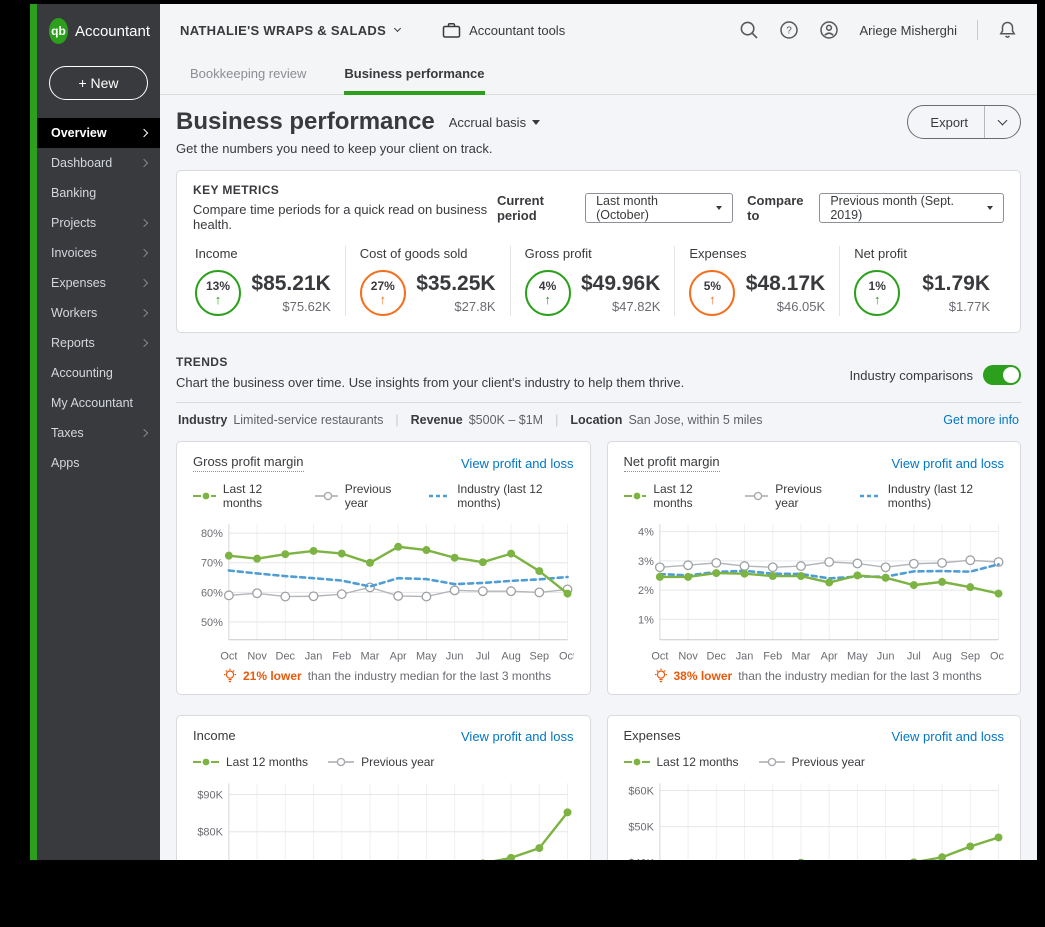  I want to click on sidebar-item-dashboard: Dashboard, so click(98, 163).